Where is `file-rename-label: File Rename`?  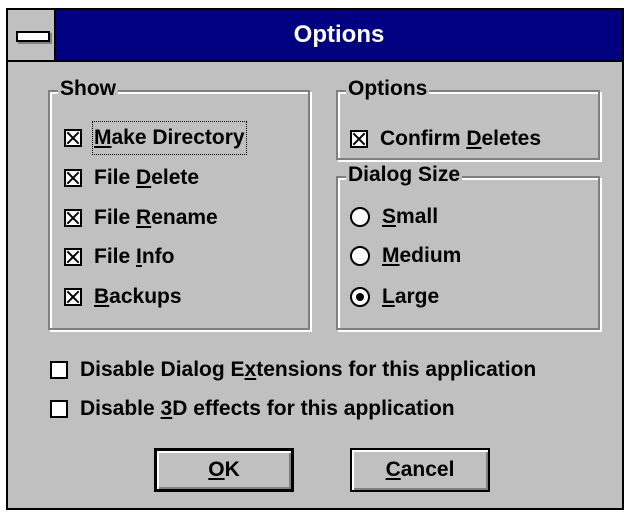 file-rename-label: File Rename is located at coordinates (156, 217).